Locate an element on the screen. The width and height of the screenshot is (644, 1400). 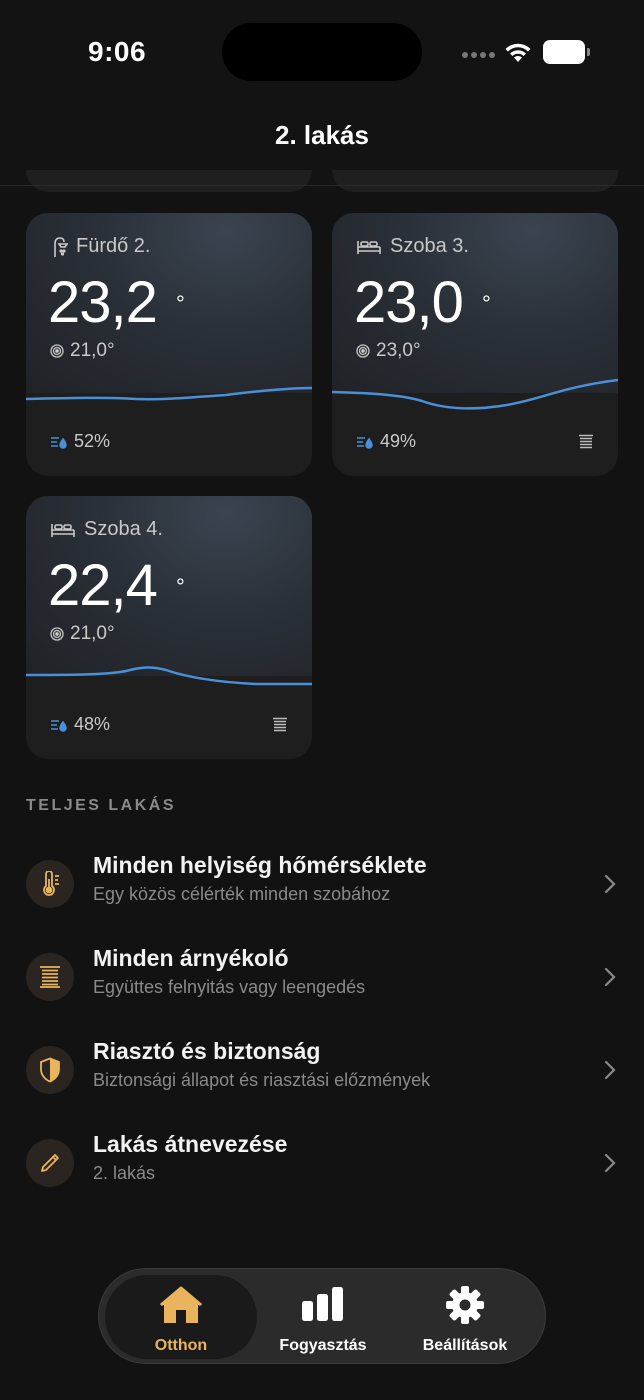
shield-icon is located at coordinates (50, 1070).